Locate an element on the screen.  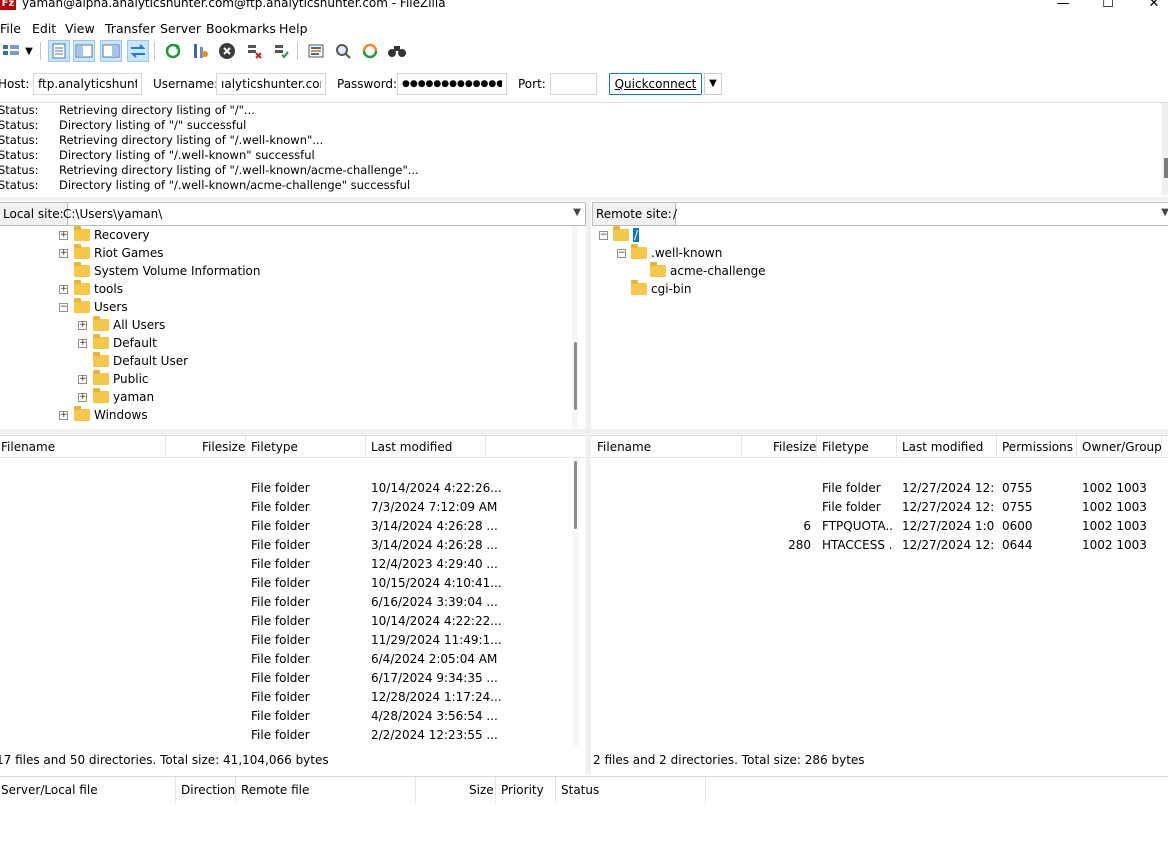
menu-bookmarks: Bookmarks is located at coordinates (241, 28).